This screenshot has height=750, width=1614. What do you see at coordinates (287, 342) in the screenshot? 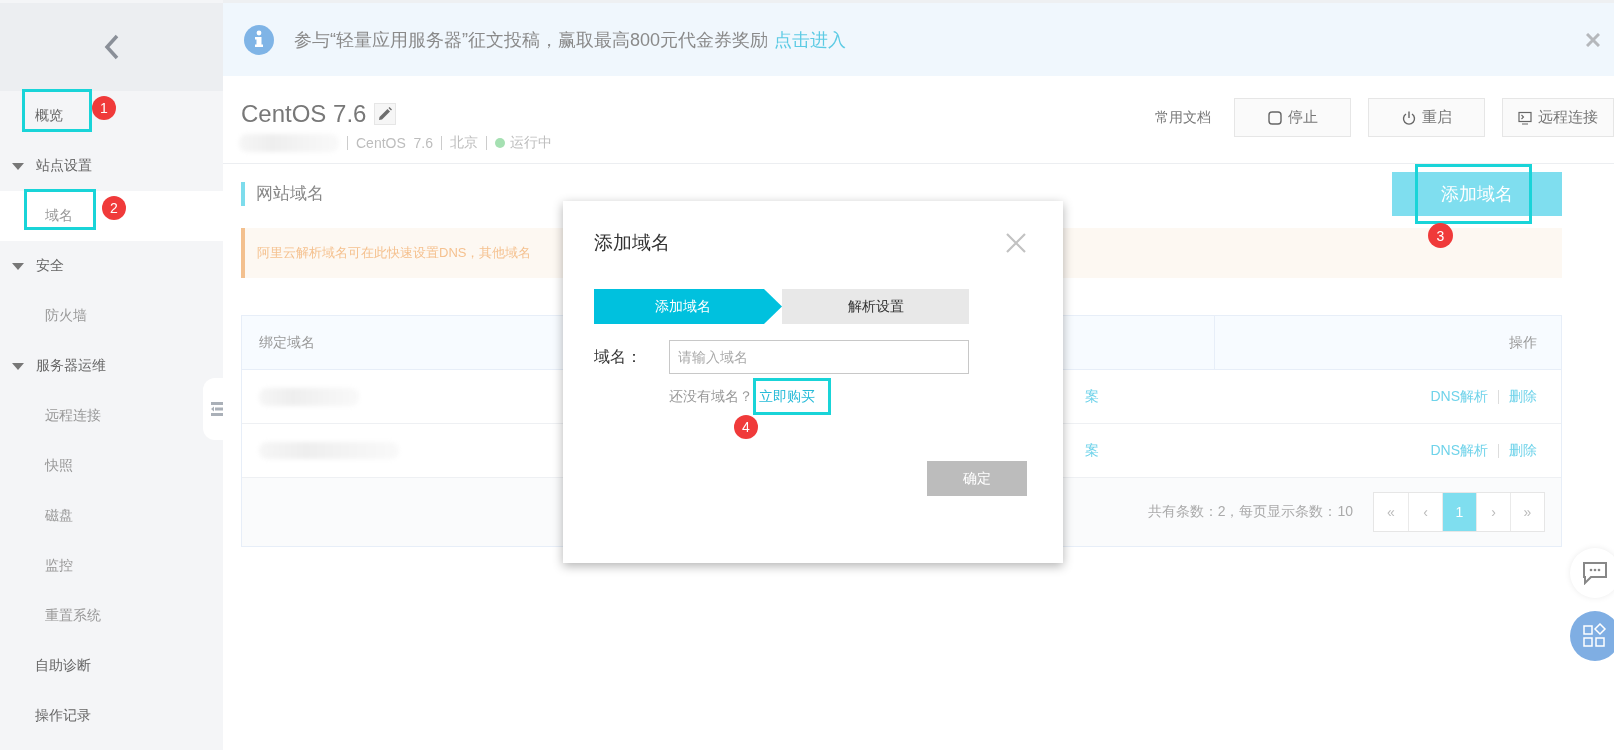
I see `column-header: 绑定域名` at bounding box center [287, 342].